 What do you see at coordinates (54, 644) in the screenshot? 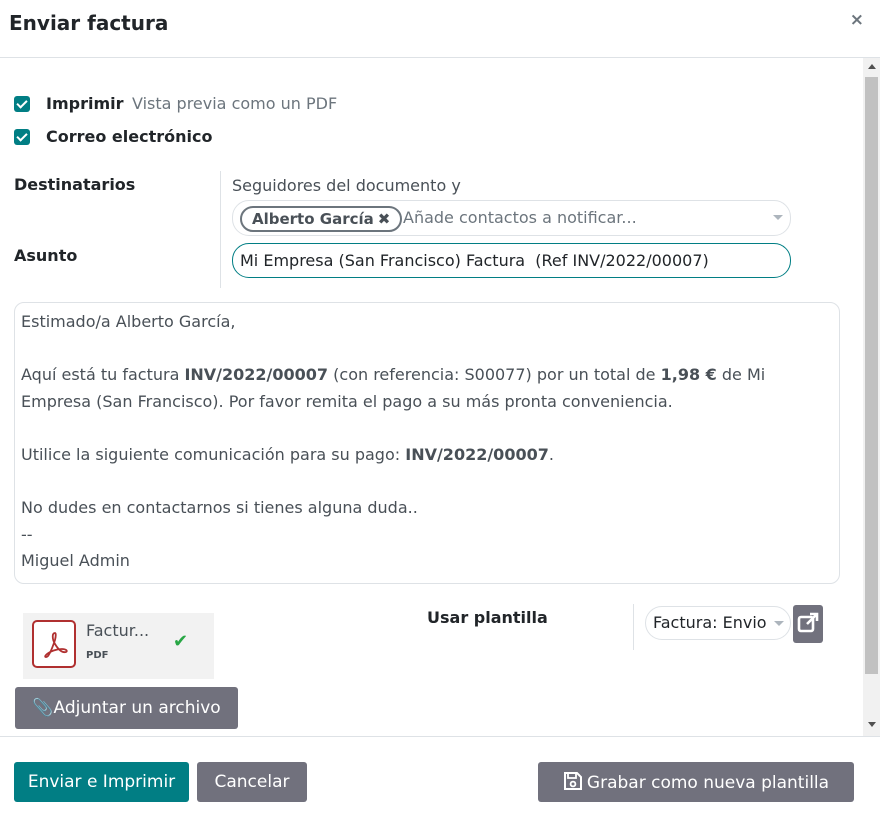
I see `pdf-file-icon` at bounding box center [54, 644].